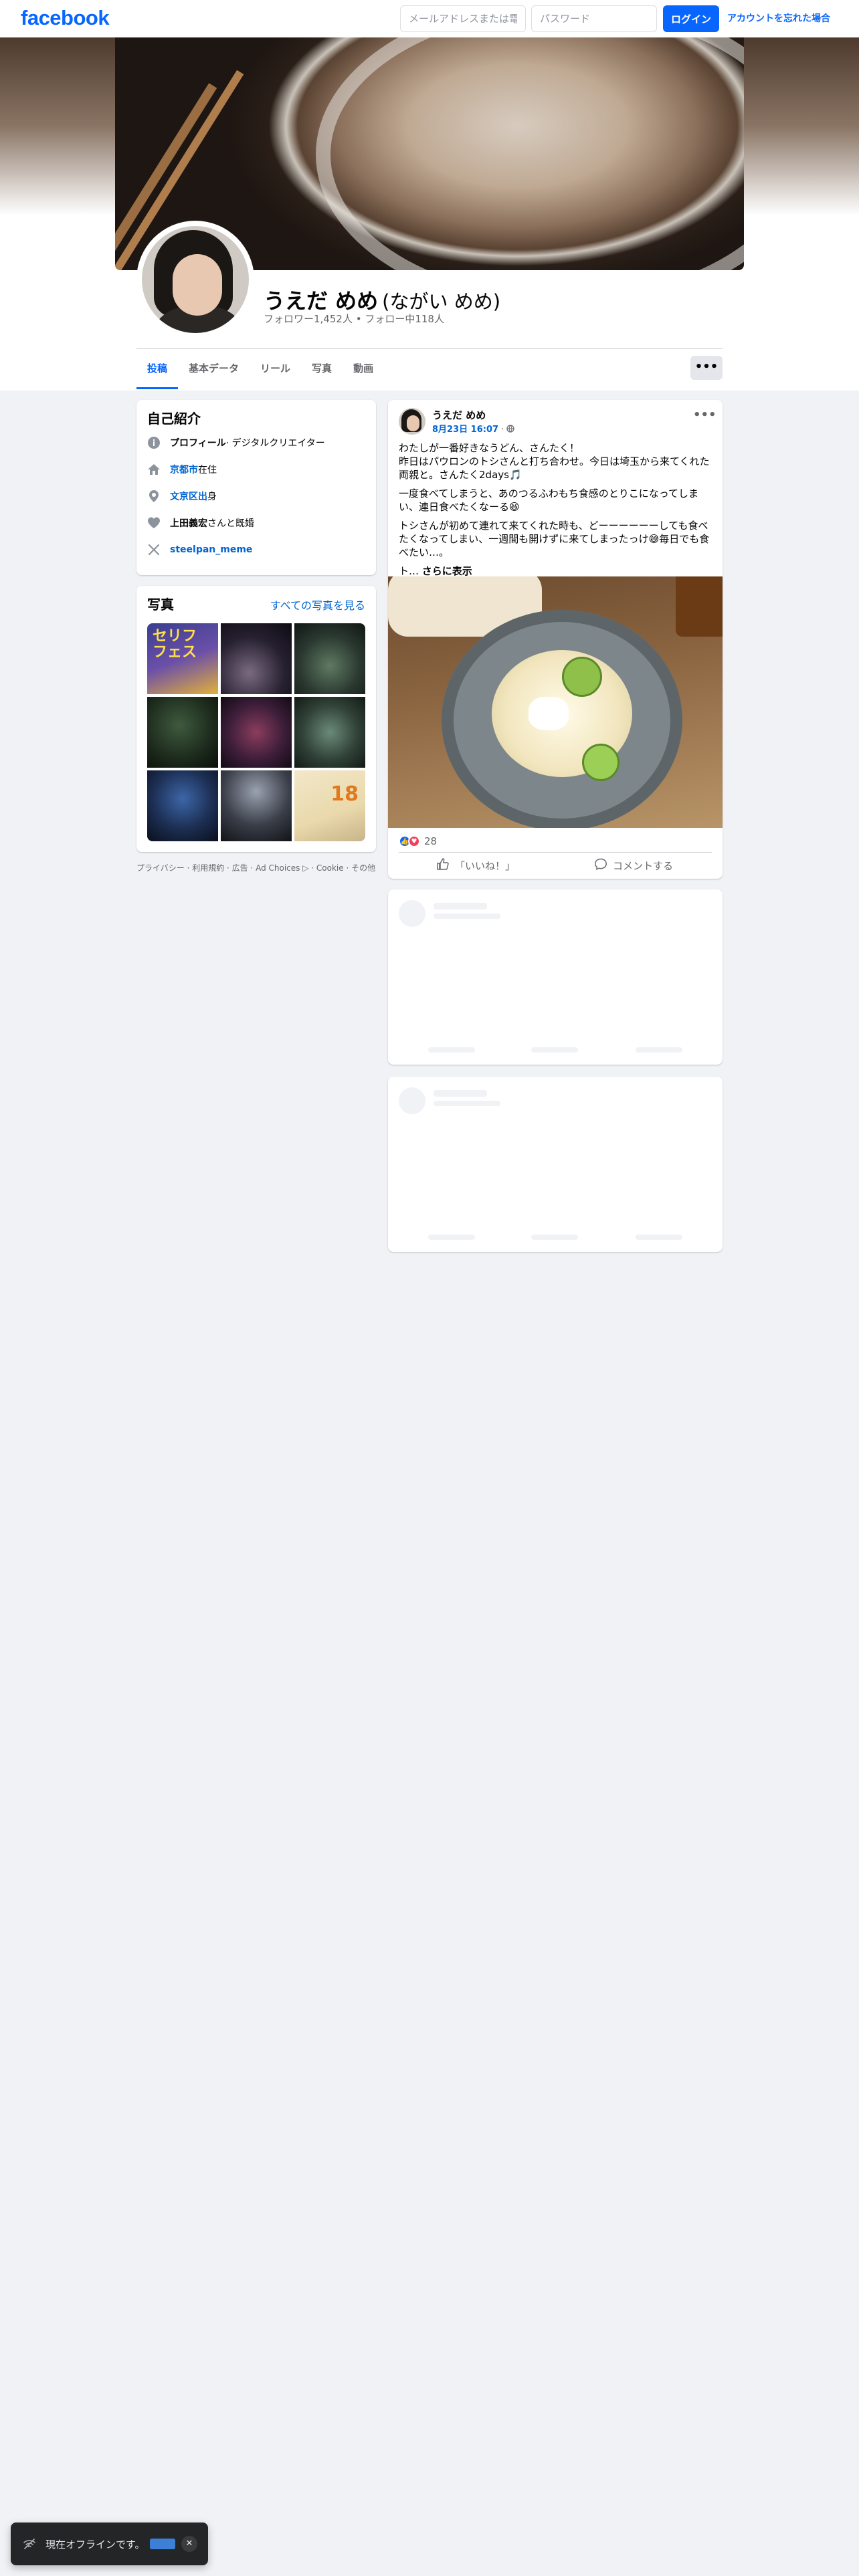 The width and height of the screenshot is (859, 2576). I want to click on intro-city-row: 京都市 在住, so click(182, 469).